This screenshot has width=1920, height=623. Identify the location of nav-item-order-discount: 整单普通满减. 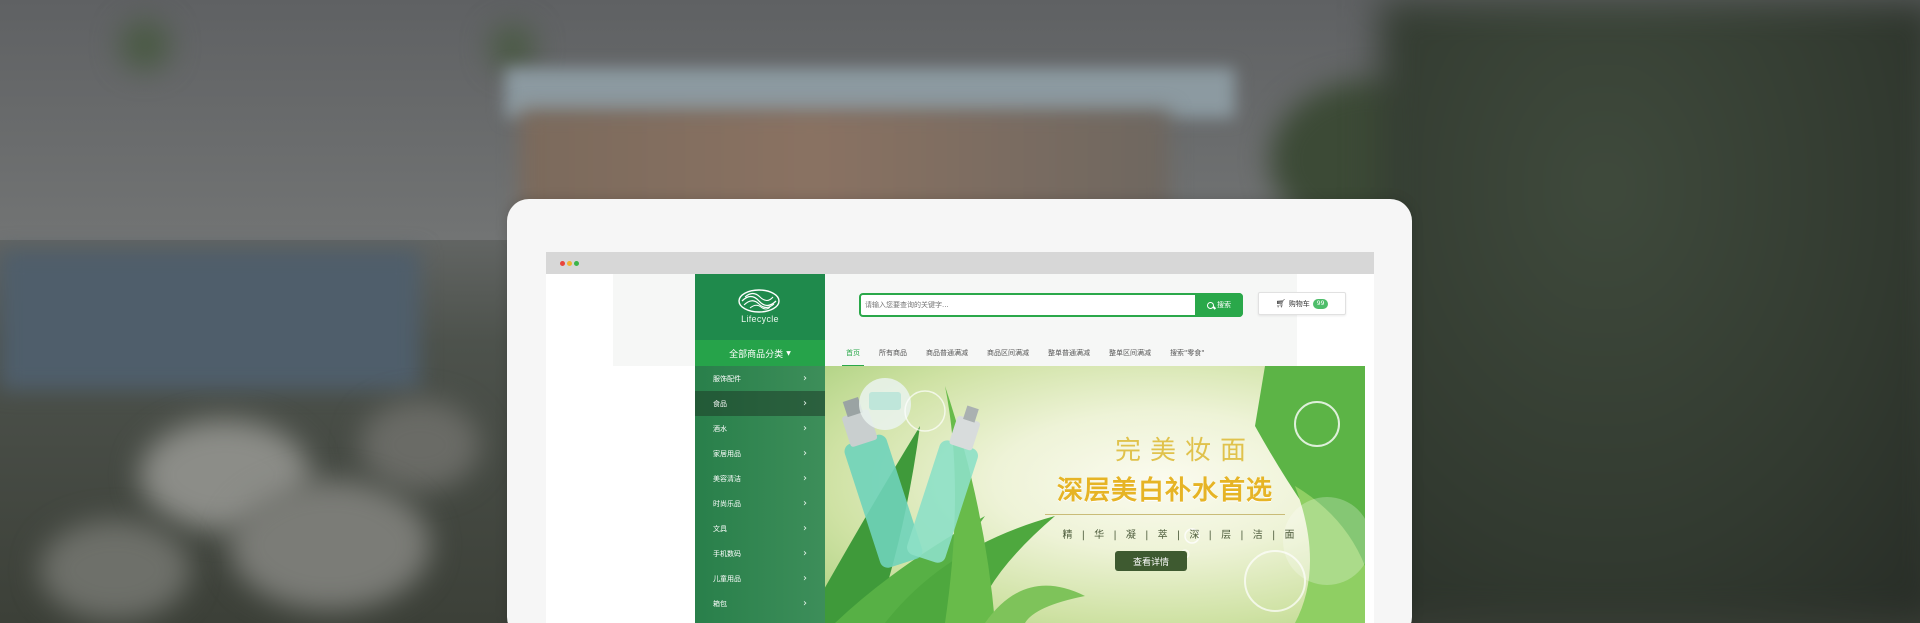
(1069, 353).